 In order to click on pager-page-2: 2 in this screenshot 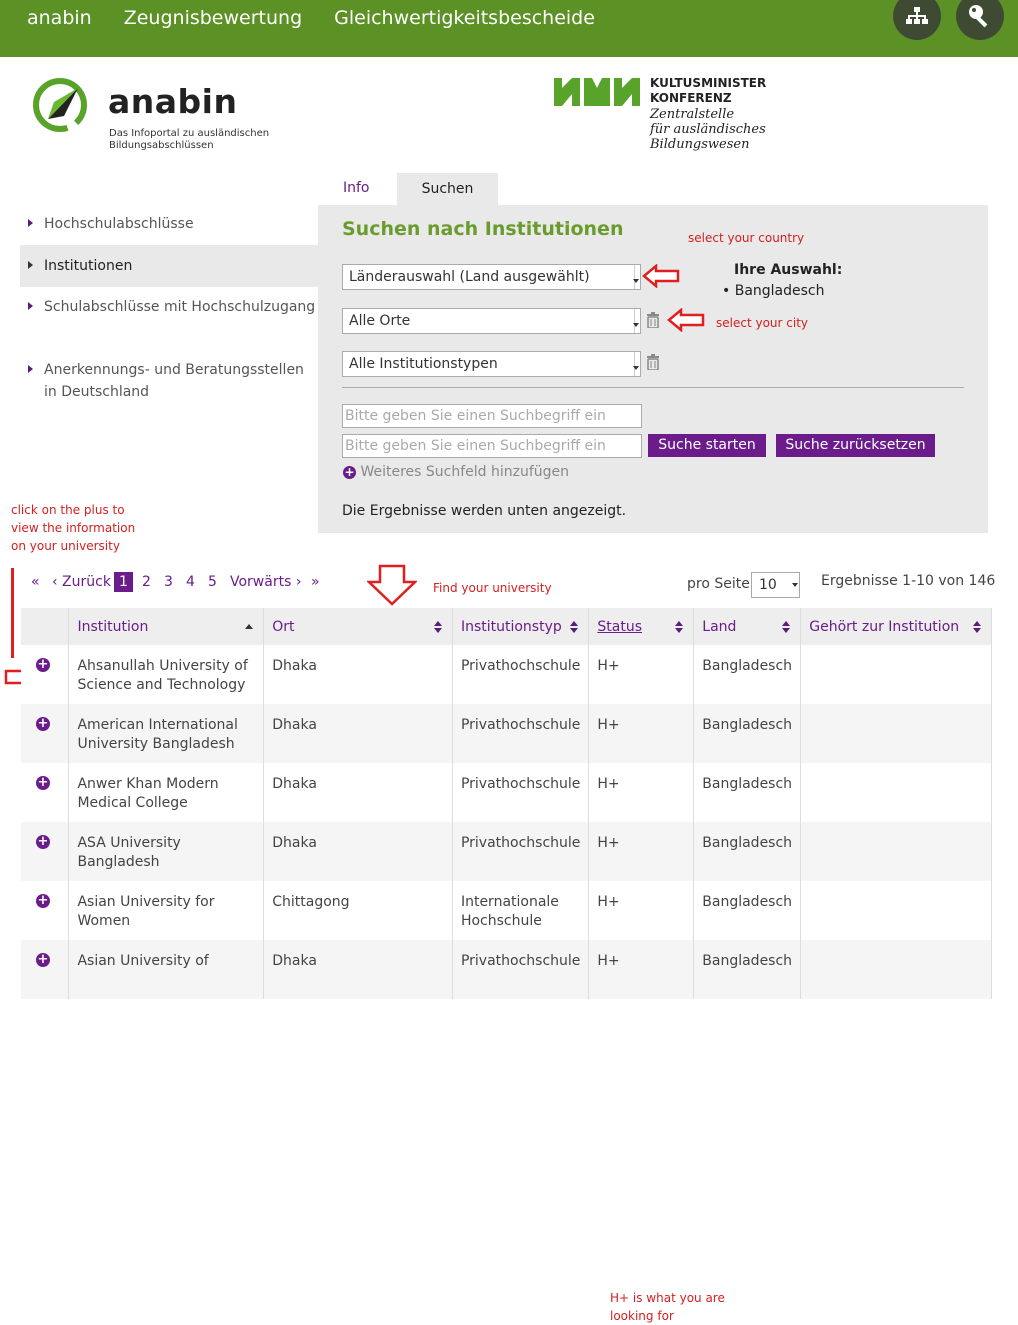, I will do `click(146, 582)`.